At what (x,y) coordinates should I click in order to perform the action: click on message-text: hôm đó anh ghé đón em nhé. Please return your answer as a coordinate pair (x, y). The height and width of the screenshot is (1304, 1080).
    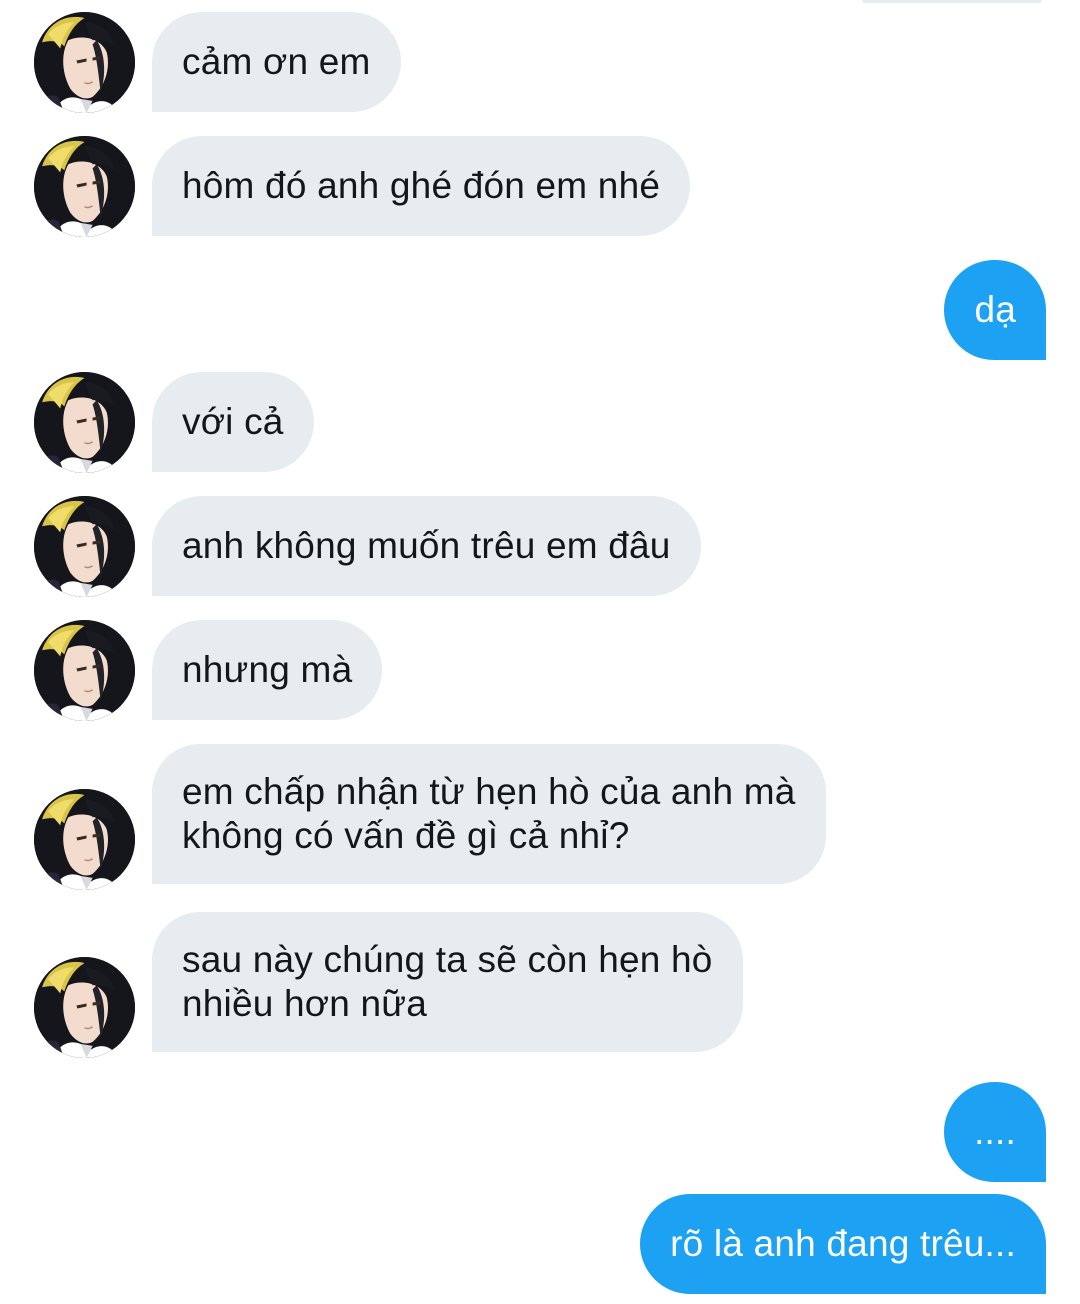
    Looking at the image, I should click on (421, 185).